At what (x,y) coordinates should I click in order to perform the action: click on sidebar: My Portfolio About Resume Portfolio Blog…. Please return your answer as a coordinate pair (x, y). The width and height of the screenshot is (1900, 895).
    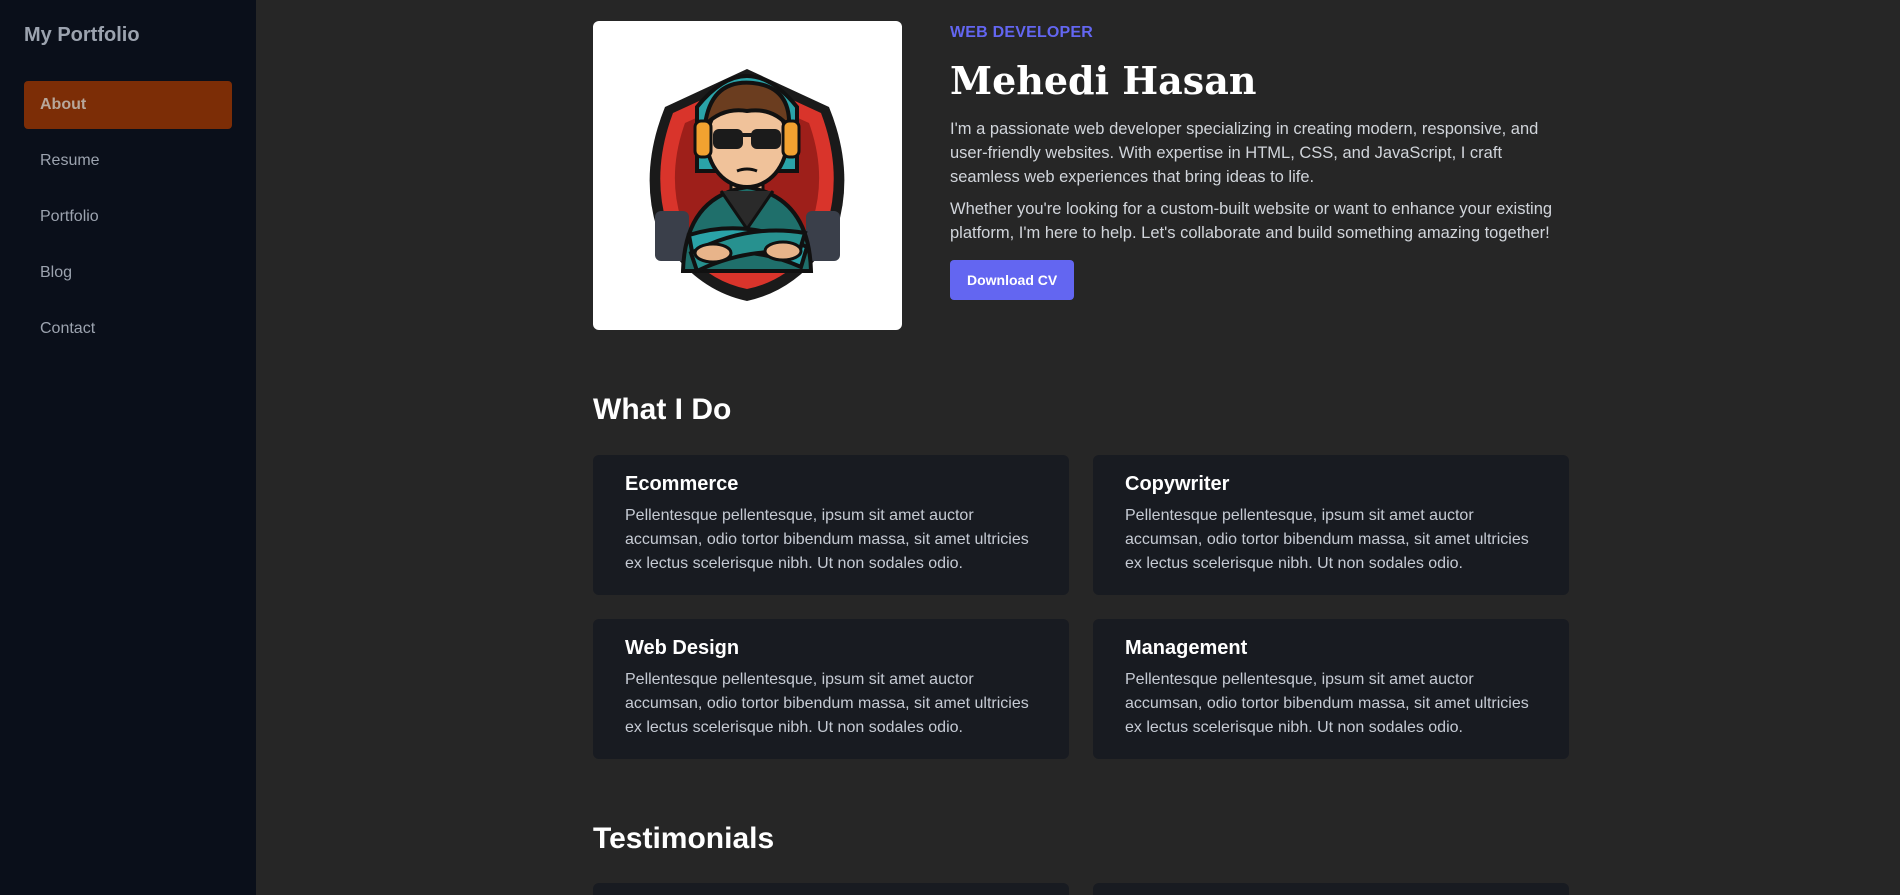
    Looking at the image, I should click on (128, 447).